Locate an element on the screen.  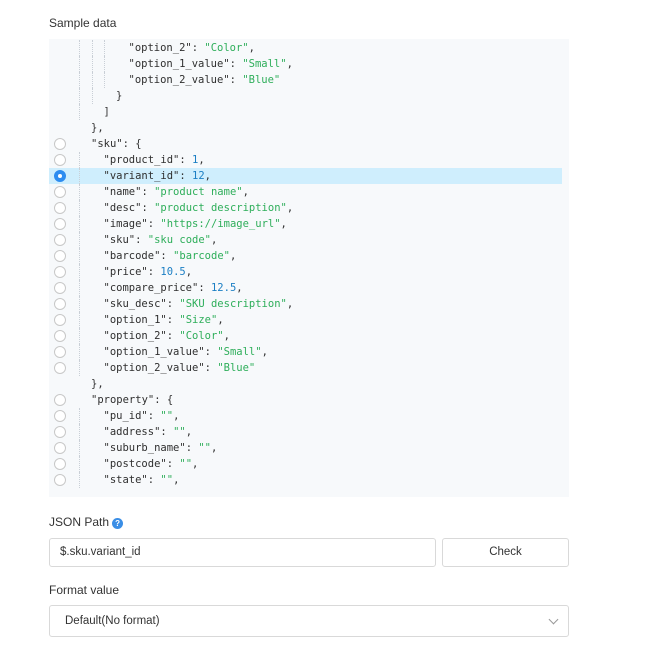
code-line: "price": 10.5, is located at coordinates (305, 272).